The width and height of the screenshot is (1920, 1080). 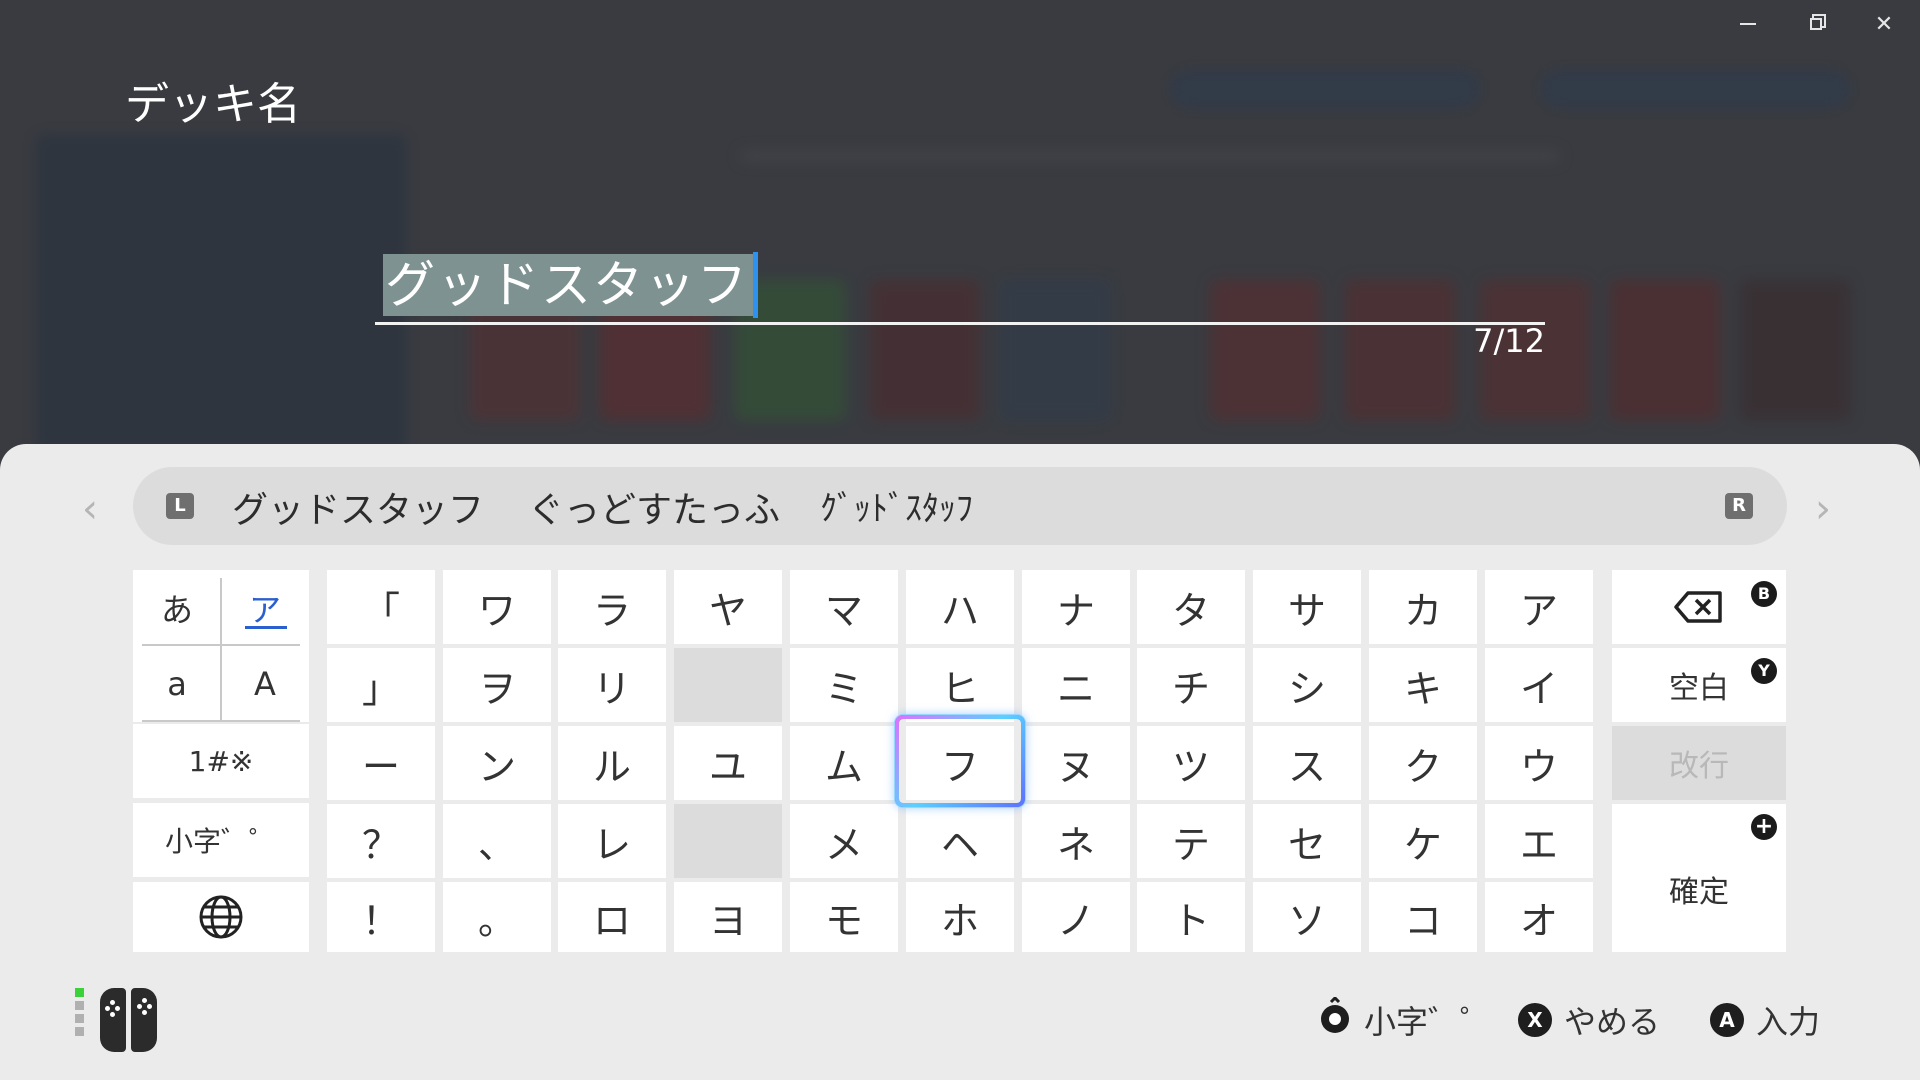 I want to click on cancel-label: やめる, so click(x=1612, y=1022).